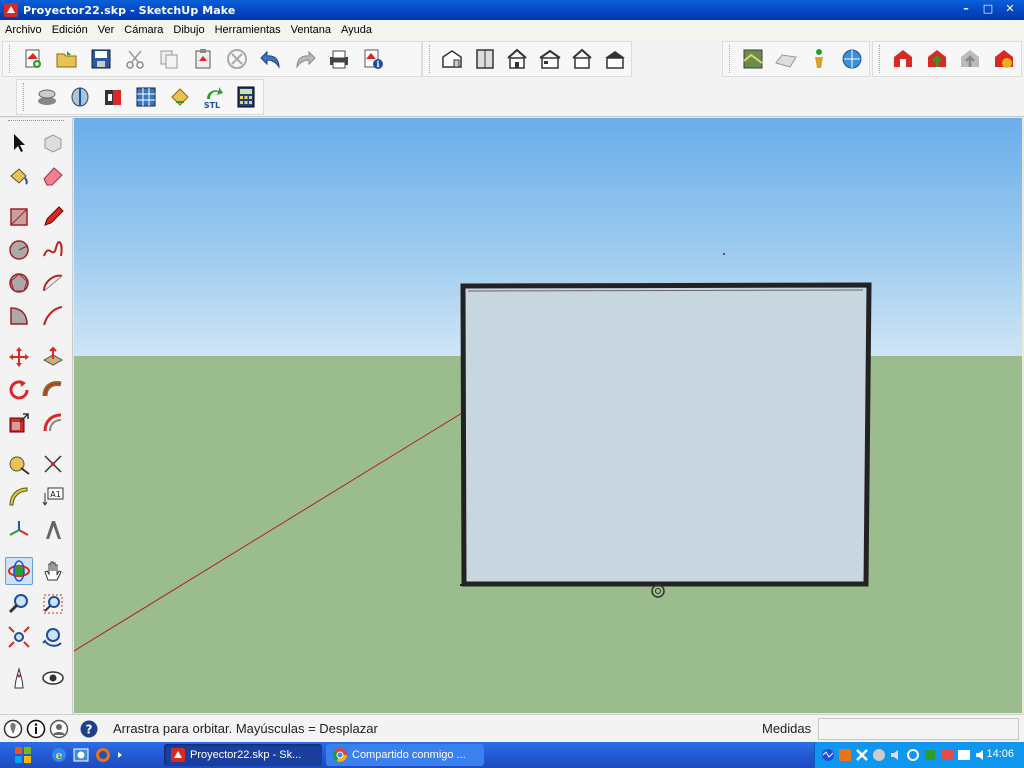 This screenshot has height=768, width=1024. I want to click on undo-button, so click(271, 59).